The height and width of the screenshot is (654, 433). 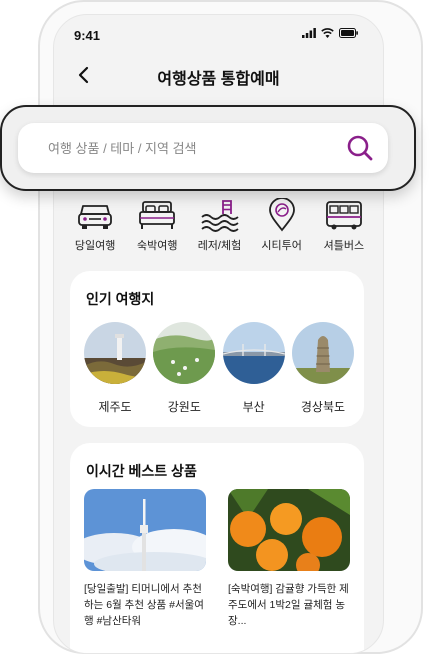 I want to click on category-label: 숙박여행, so click(x=157, y=246).